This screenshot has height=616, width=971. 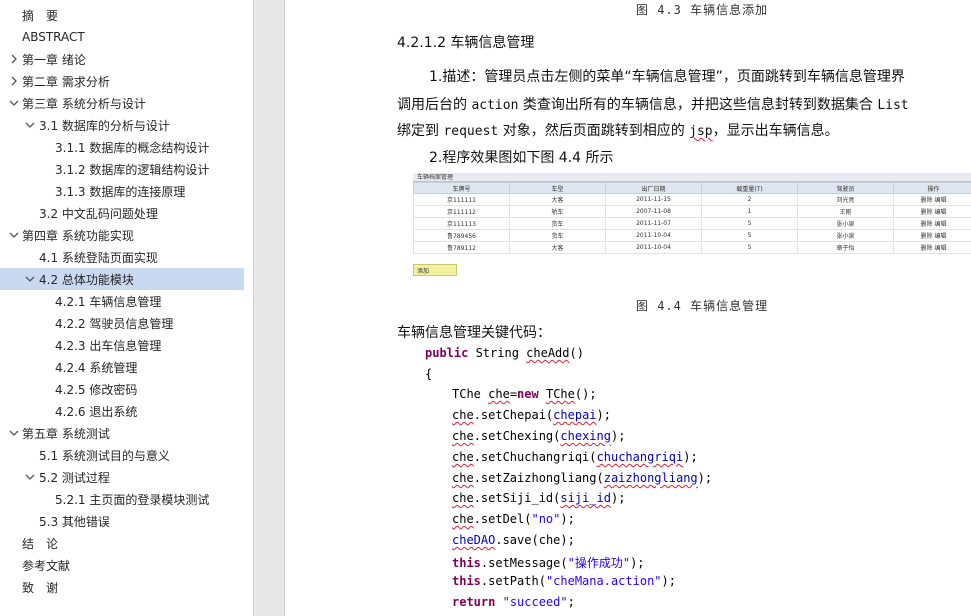 I want to click on table-cell: 货车, so click(x=557, y=223).